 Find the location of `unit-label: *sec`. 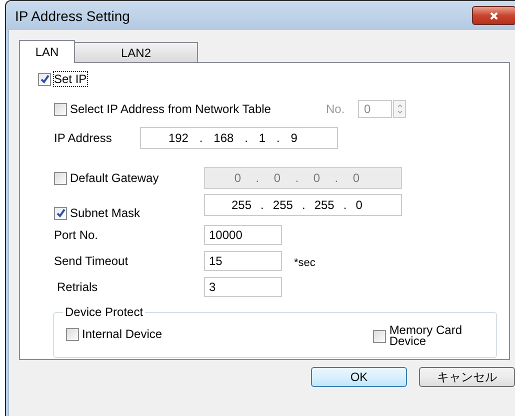

unit-label: *sec is located at coordinates (305, 263).